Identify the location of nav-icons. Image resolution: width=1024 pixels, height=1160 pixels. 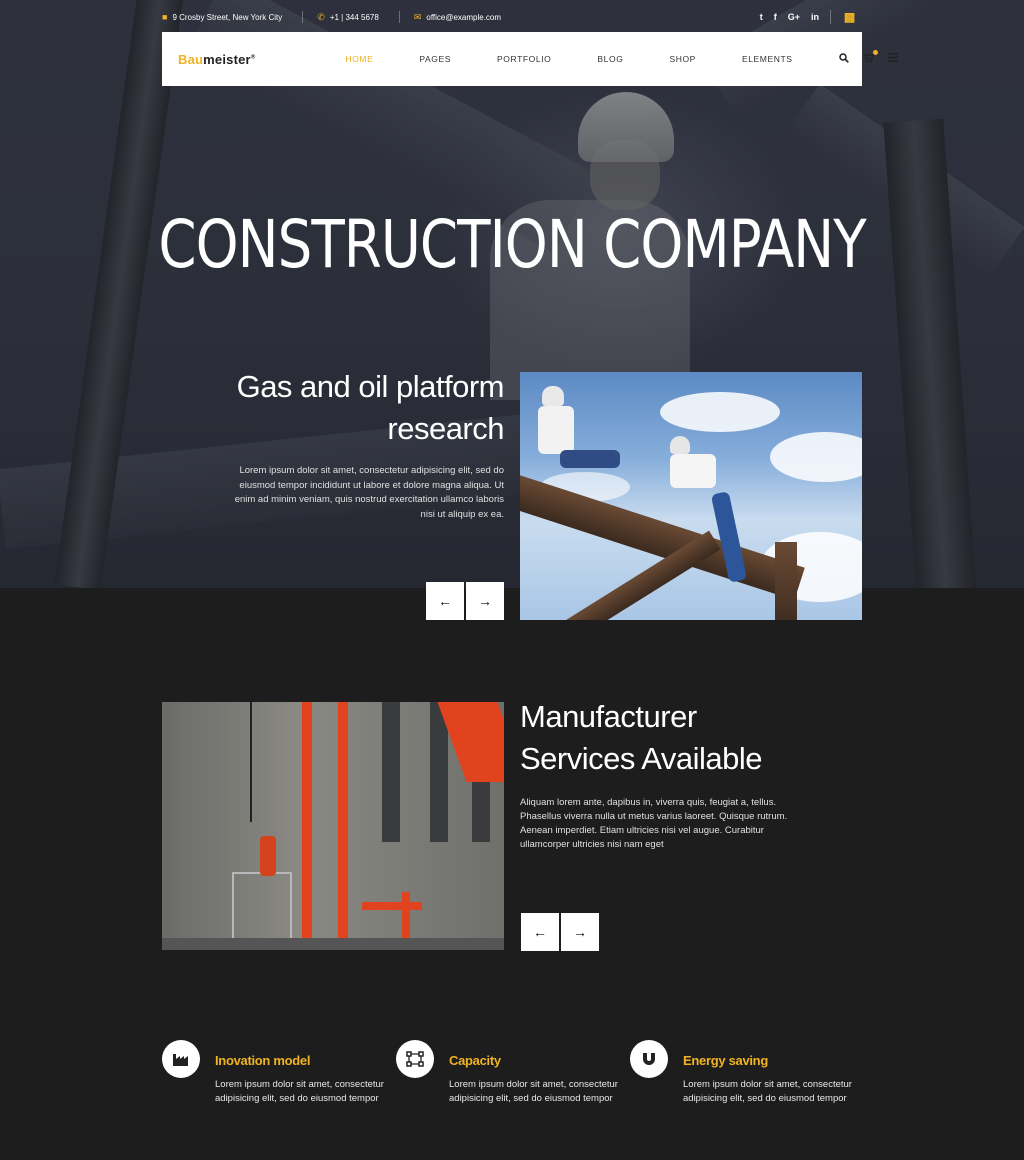
(868, 57).